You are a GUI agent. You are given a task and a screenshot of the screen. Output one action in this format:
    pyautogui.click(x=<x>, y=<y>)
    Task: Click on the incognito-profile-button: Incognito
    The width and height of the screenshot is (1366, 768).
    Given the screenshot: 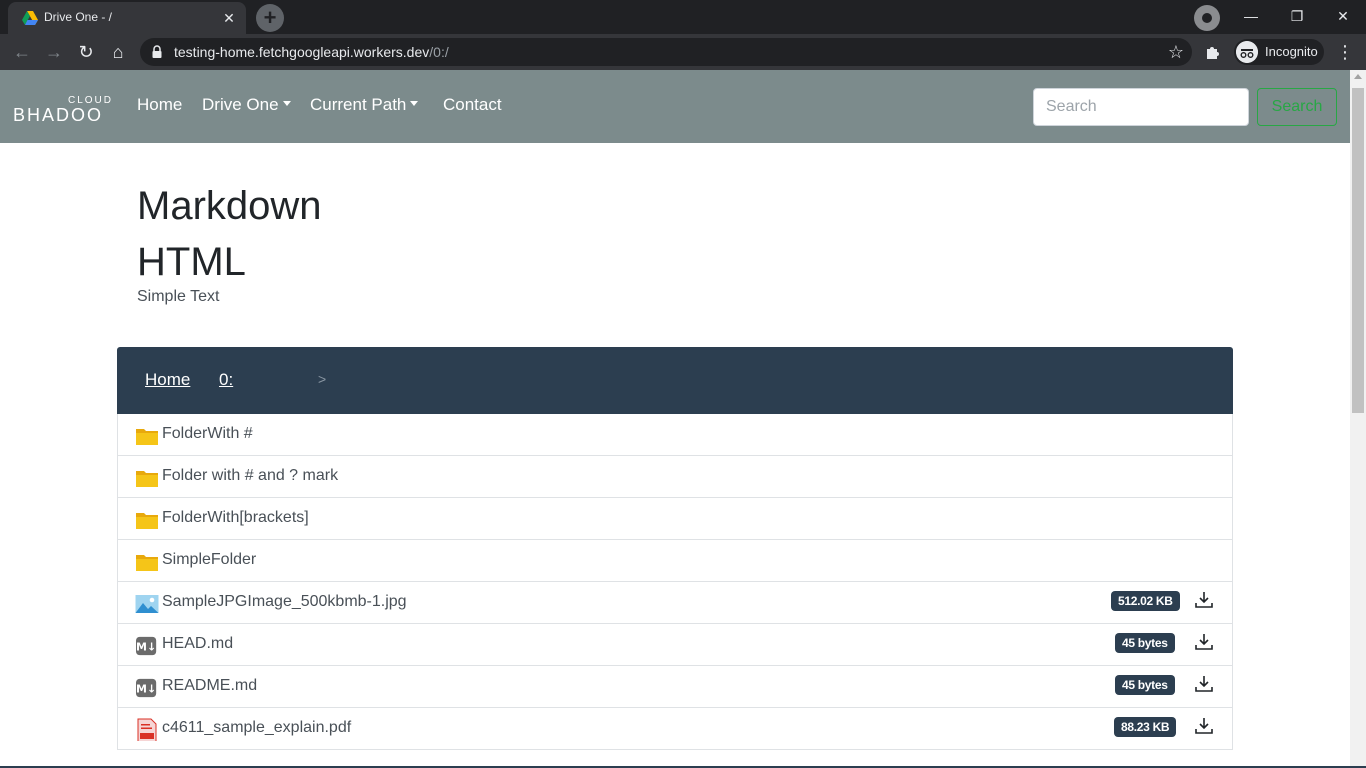 What is the action you would take?
    pyautogui.click(x=1279, y=52)
    